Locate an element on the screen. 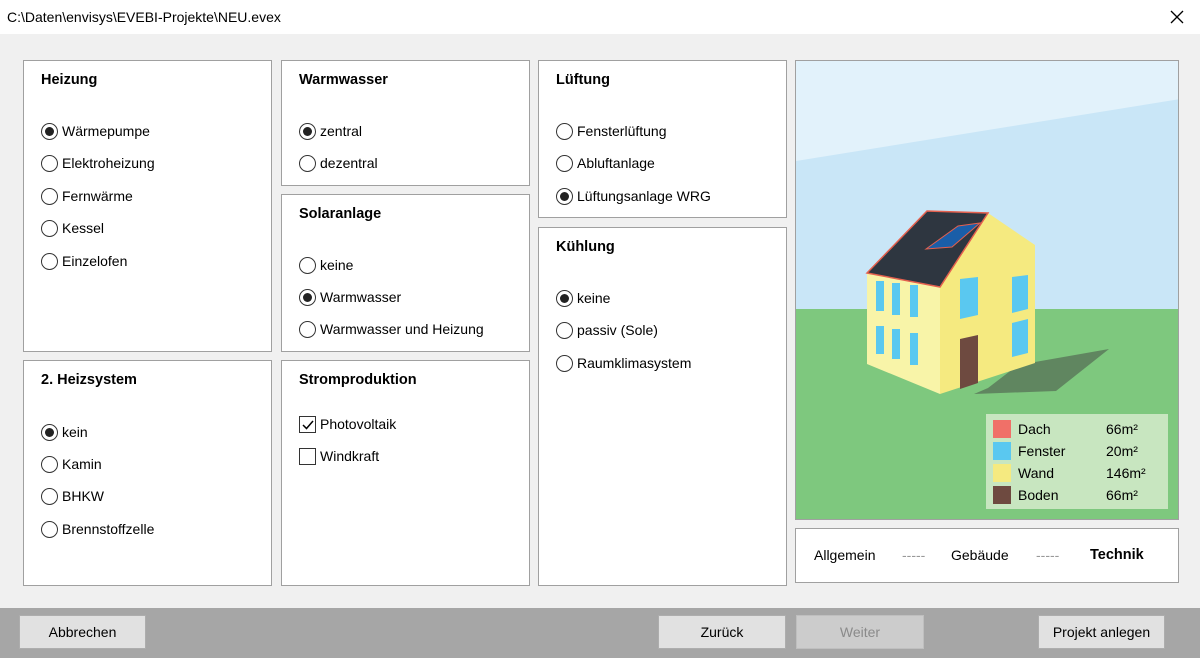 The image size is (1200, 658). button-bar: Abbrechen Zurück Weiter Projekt anlegen is located at coordinates (600, 633).